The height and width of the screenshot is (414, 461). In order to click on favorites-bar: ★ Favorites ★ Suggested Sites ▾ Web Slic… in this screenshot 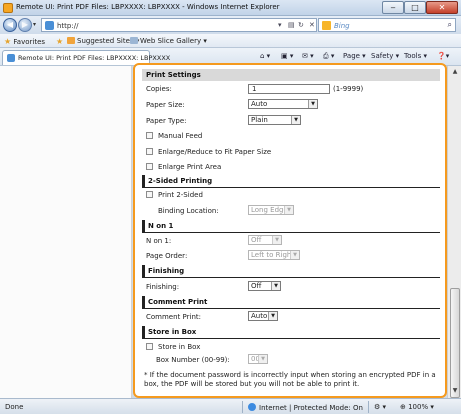, I will do `click(230, 41)`.